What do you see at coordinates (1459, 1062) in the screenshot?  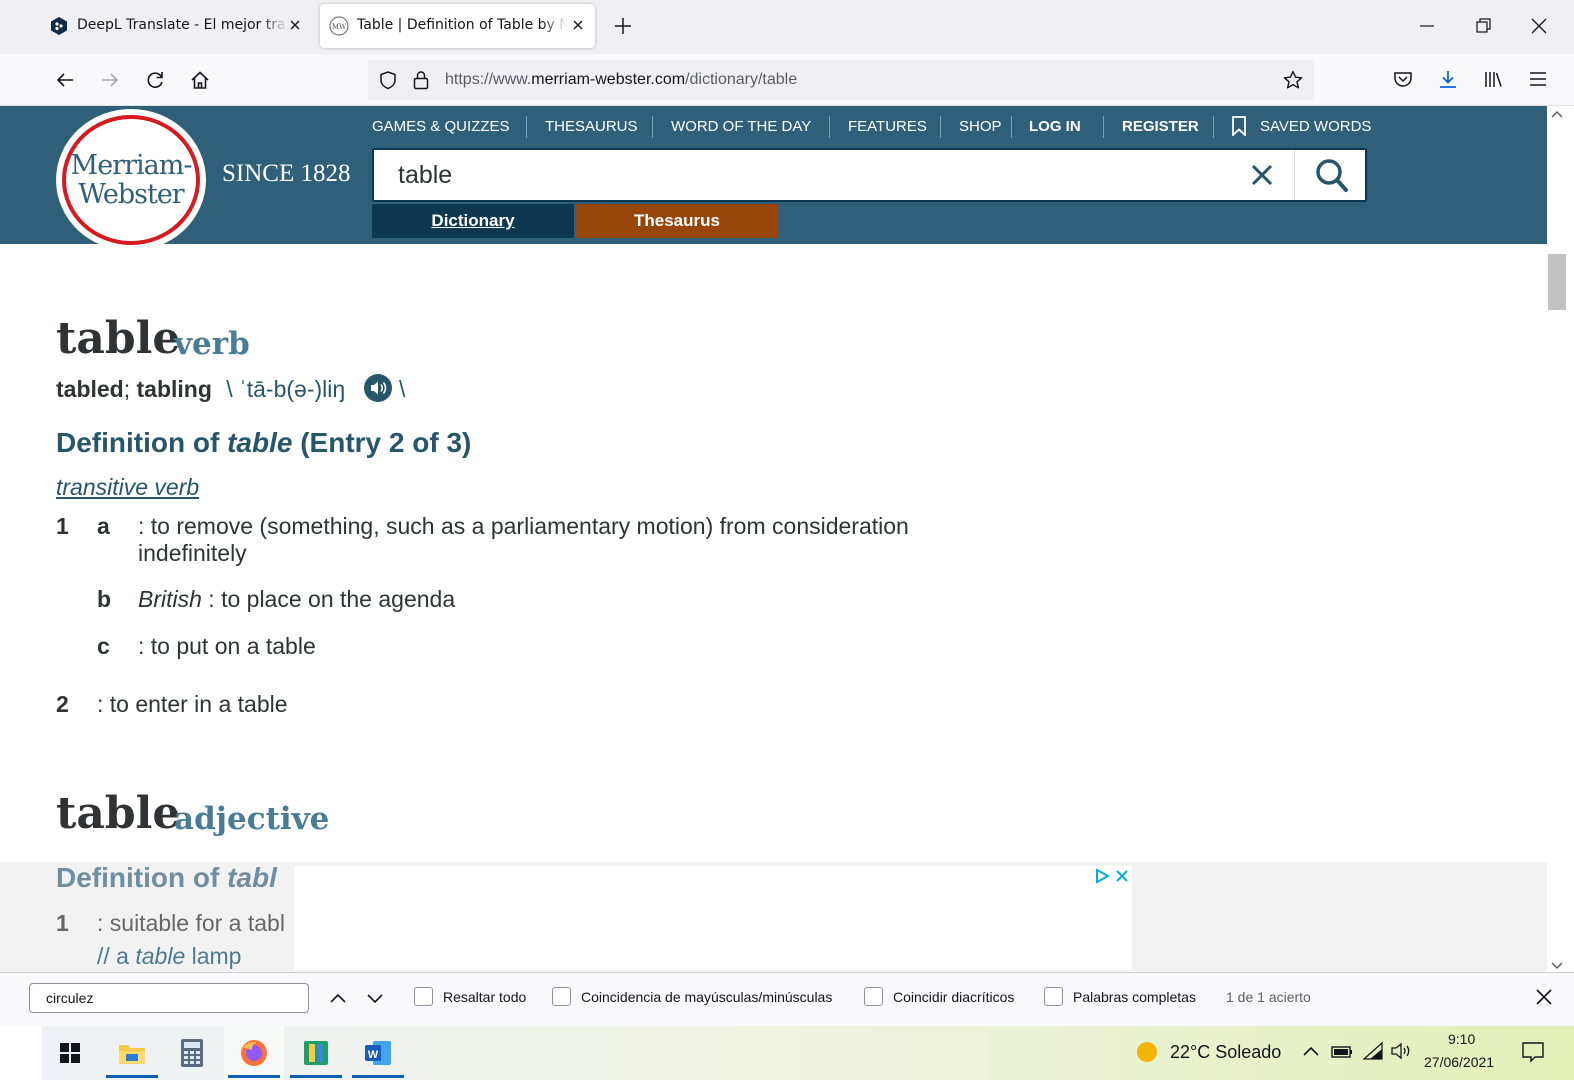 I see `clock-date: 27/06/2021` at bounding box center [1459, 1062].